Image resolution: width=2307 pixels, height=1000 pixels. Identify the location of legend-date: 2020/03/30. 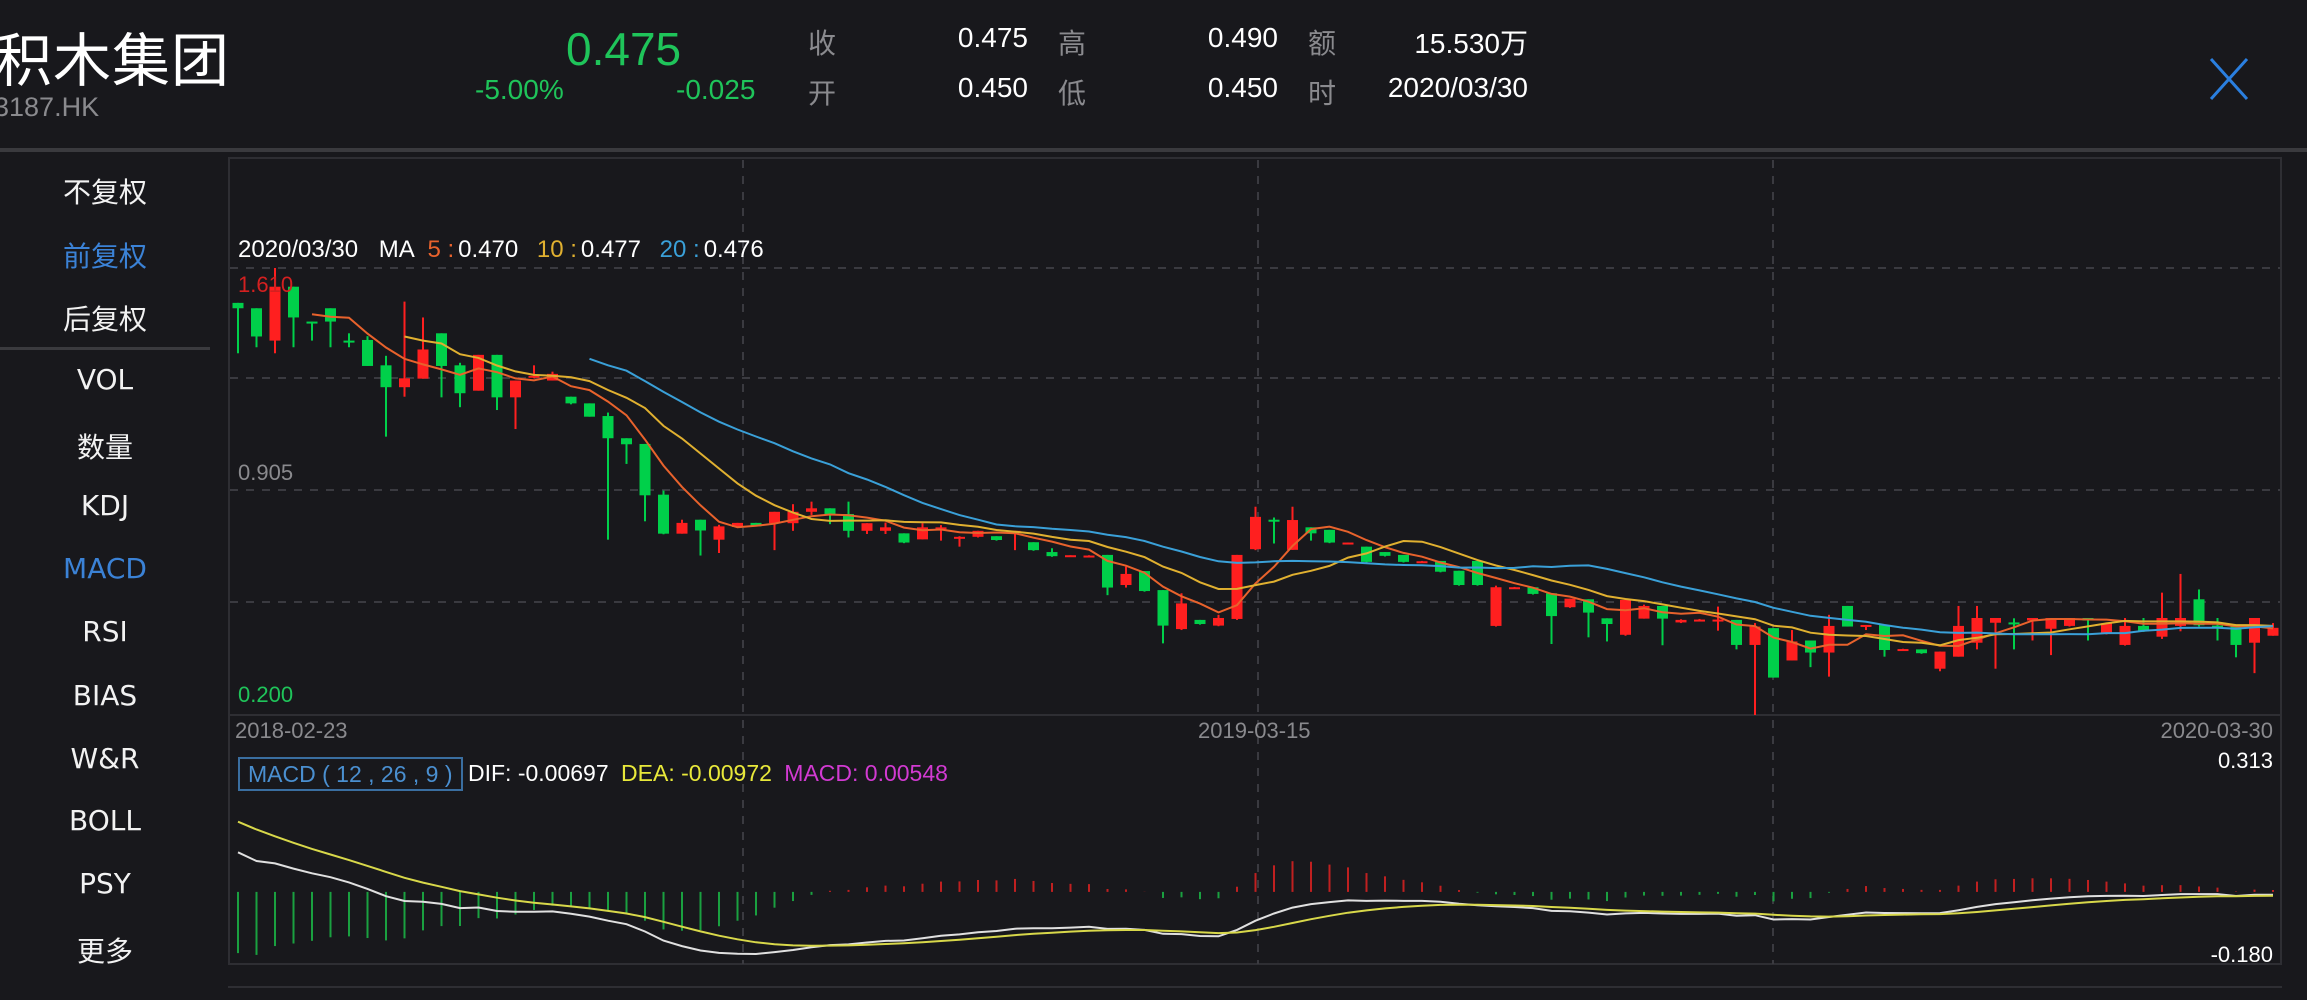
(298, 249).